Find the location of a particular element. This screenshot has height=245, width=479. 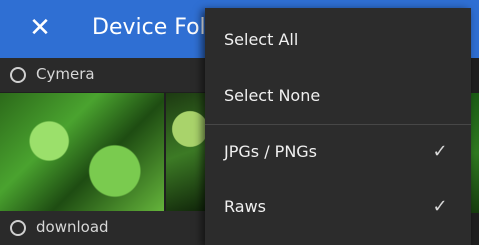

close-icon: ✕ is located at coordinates (40, 28).